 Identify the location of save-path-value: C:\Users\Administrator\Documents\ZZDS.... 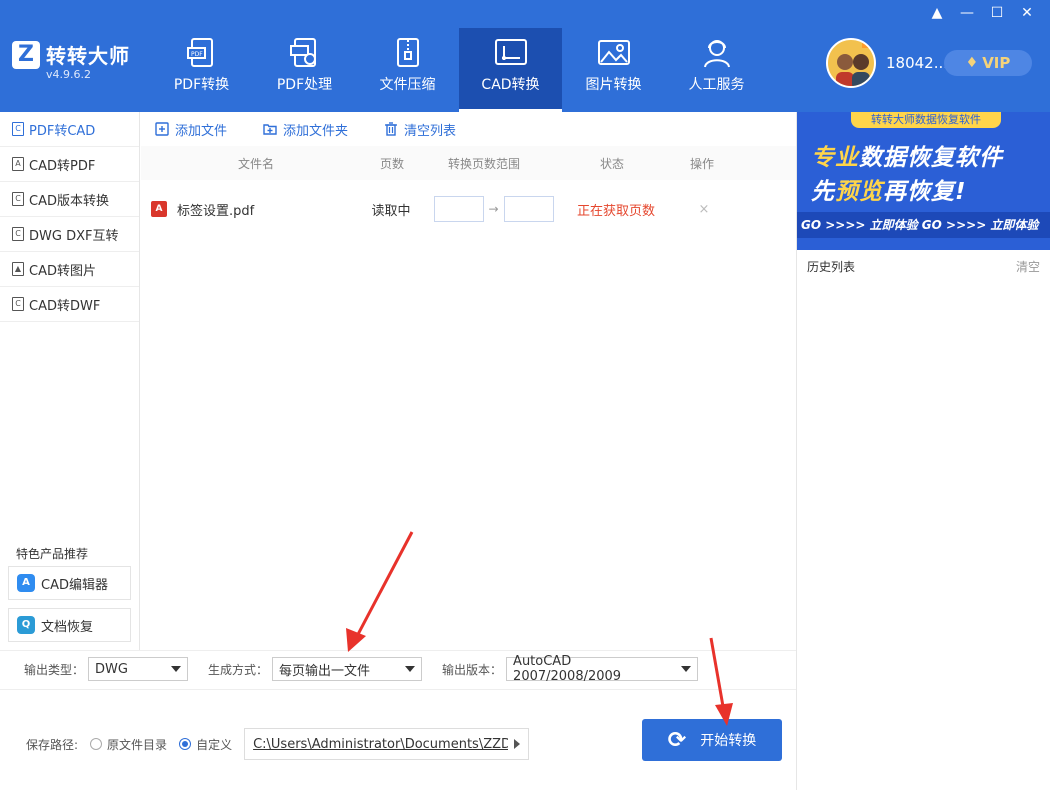
(381, 744).